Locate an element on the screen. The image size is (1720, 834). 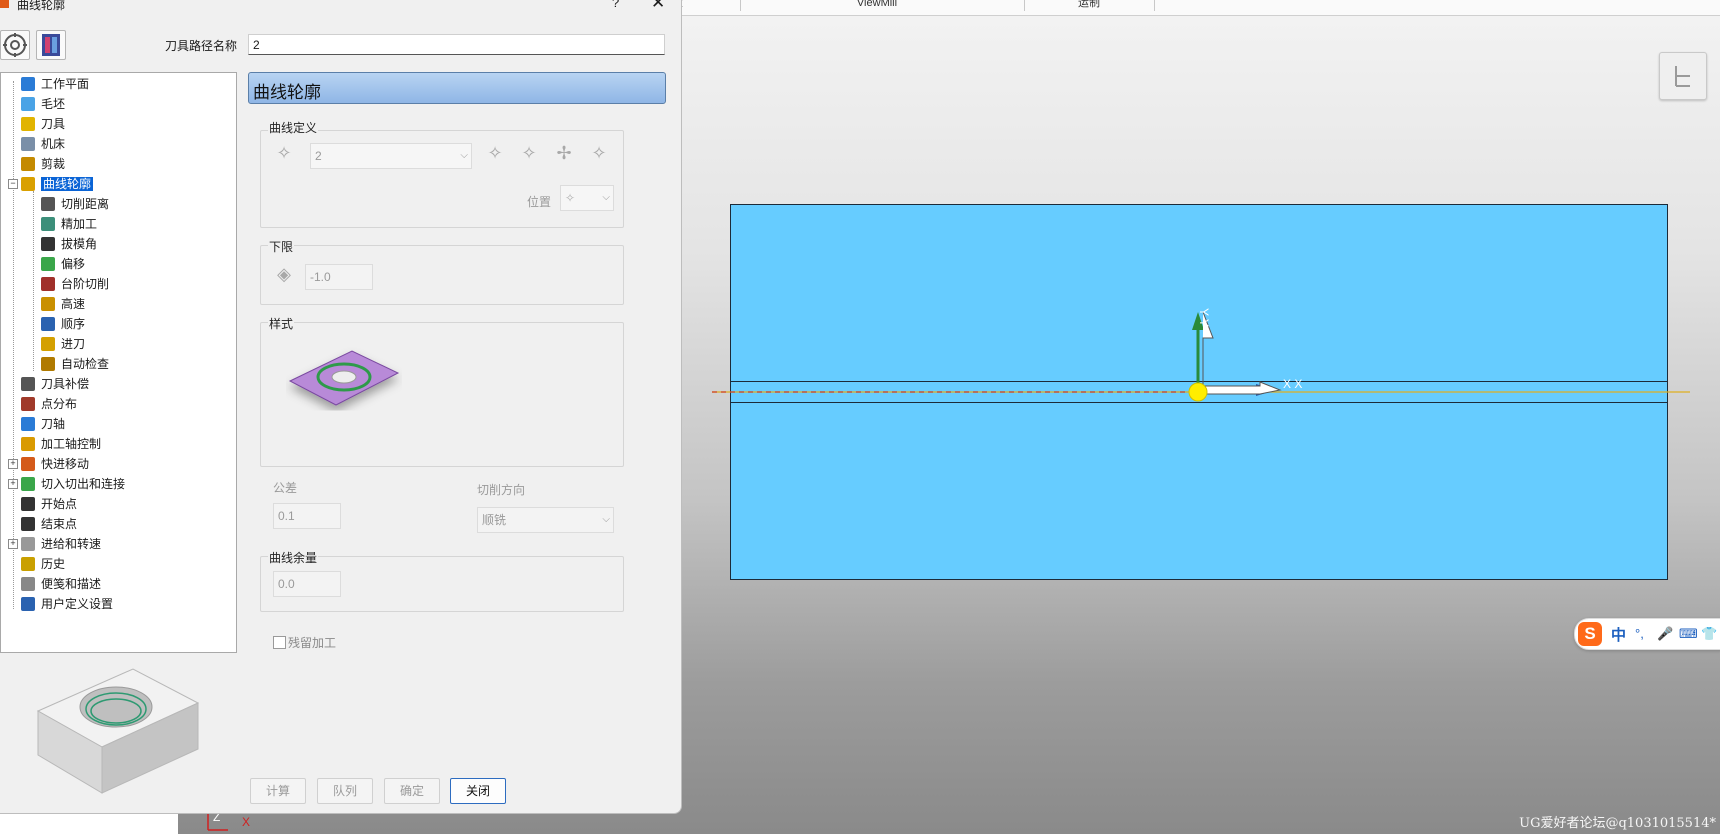
strategy-preview-image is located at coordinates (117, 732).